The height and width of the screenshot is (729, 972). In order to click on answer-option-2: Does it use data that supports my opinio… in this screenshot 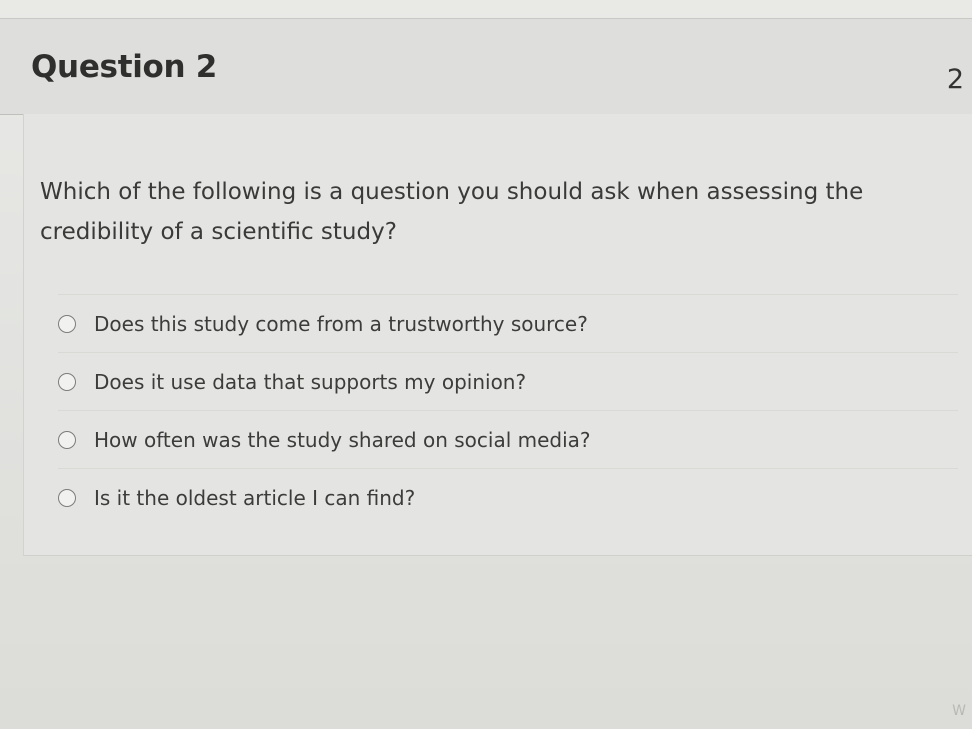, I will do `click(508, 381)`.